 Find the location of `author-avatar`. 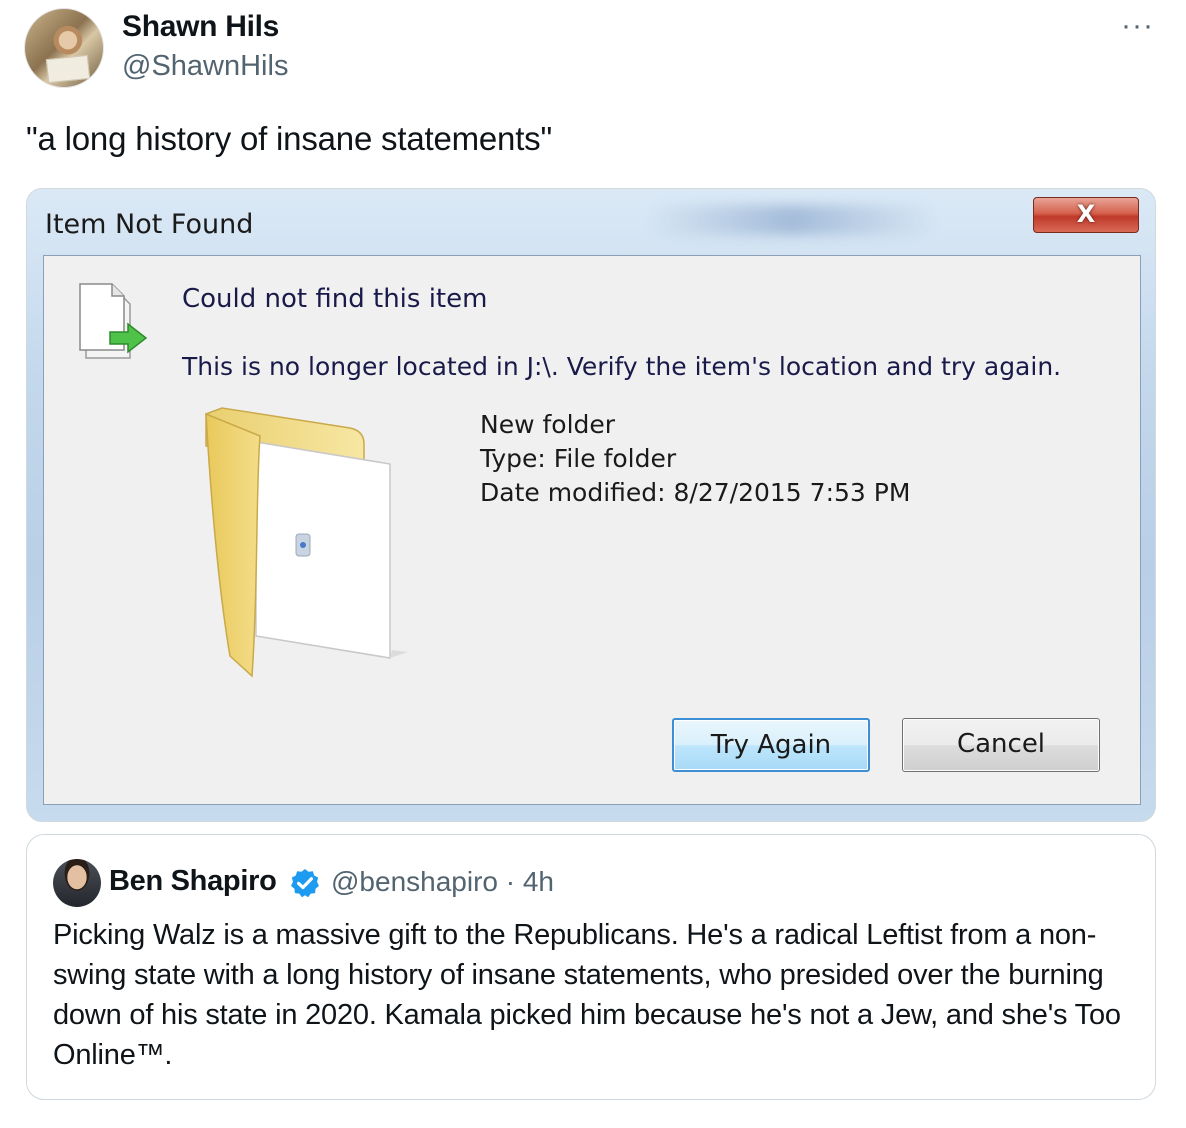

author-avatar is located at coordinates (64, 48).